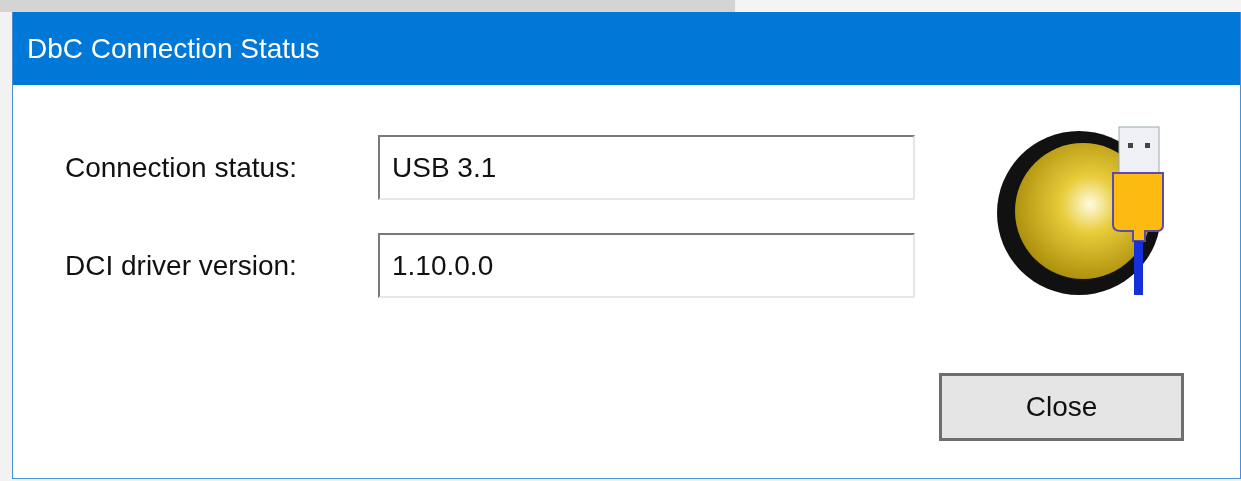 This screenshot has height=481, width=1241. Describe the element at coordinates (173, 48) in the screenshot. I see `window-title: DbC Connection Status` at that location.